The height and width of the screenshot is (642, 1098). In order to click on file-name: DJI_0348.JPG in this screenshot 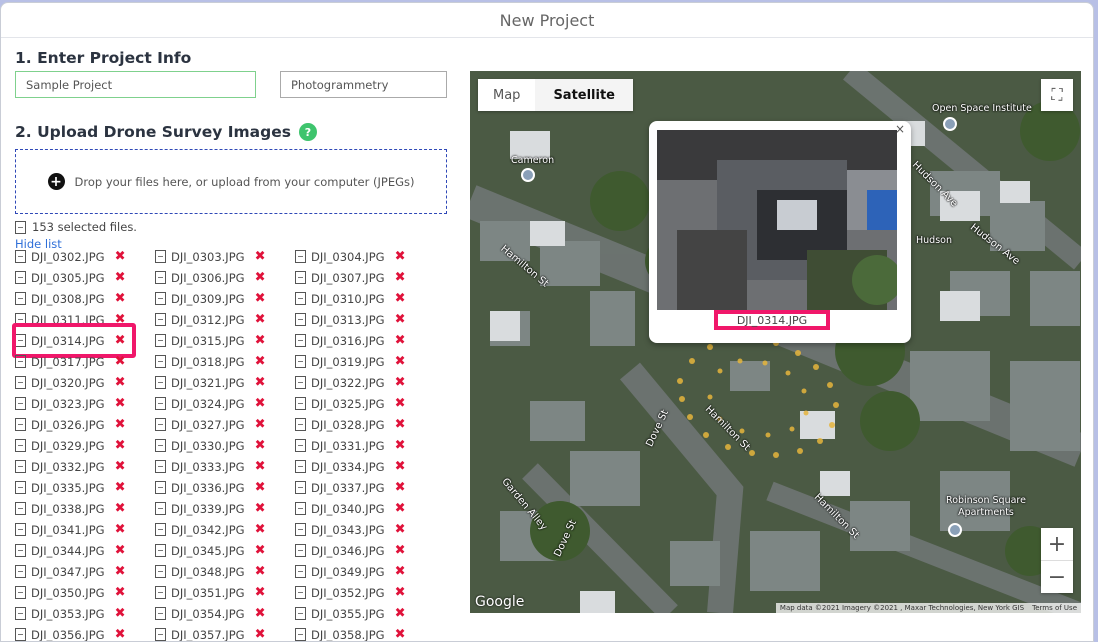, I will do `click(208, 571)`.